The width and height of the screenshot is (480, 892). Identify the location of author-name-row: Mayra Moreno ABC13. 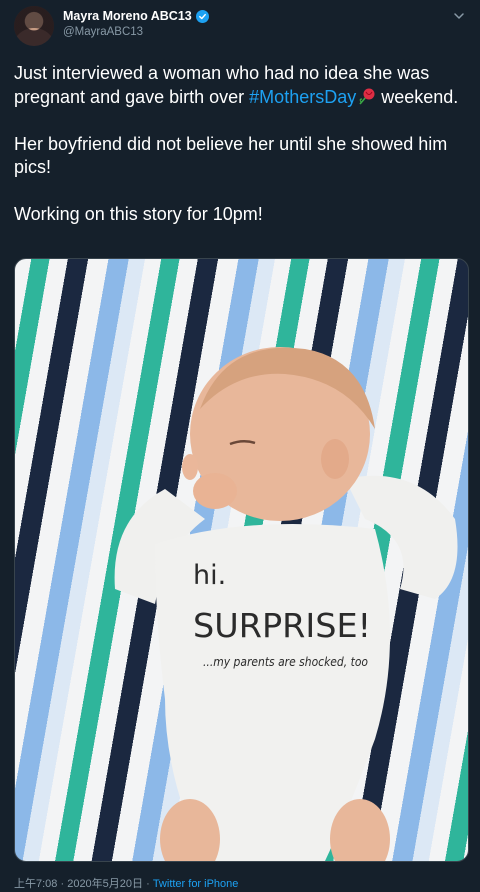
(136, 16).